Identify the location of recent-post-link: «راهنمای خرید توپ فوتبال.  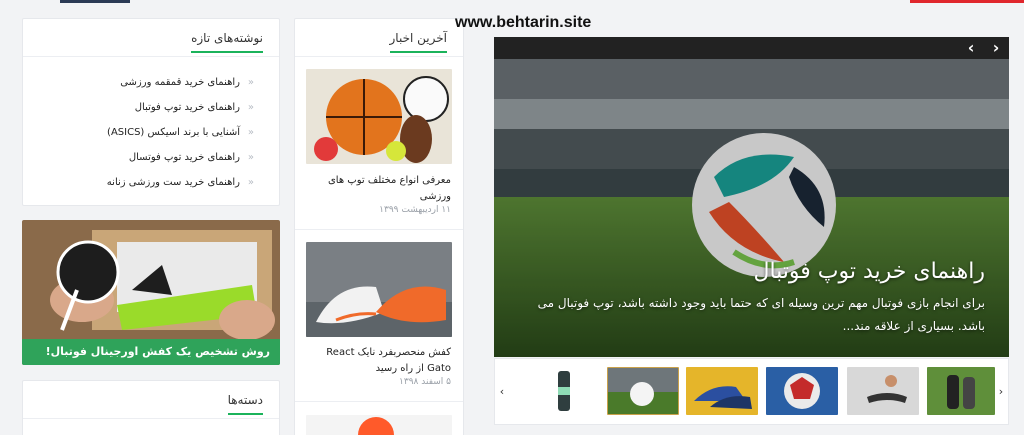
(180, 107).